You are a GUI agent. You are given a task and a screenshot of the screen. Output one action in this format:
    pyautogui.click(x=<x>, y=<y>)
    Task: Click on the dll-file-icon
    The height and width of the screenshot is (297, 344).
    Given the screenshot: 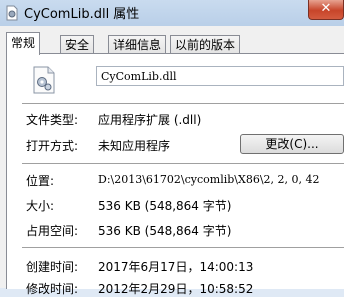 What is the action you would take?
    pyautogui.click(x=12, y=13)
    